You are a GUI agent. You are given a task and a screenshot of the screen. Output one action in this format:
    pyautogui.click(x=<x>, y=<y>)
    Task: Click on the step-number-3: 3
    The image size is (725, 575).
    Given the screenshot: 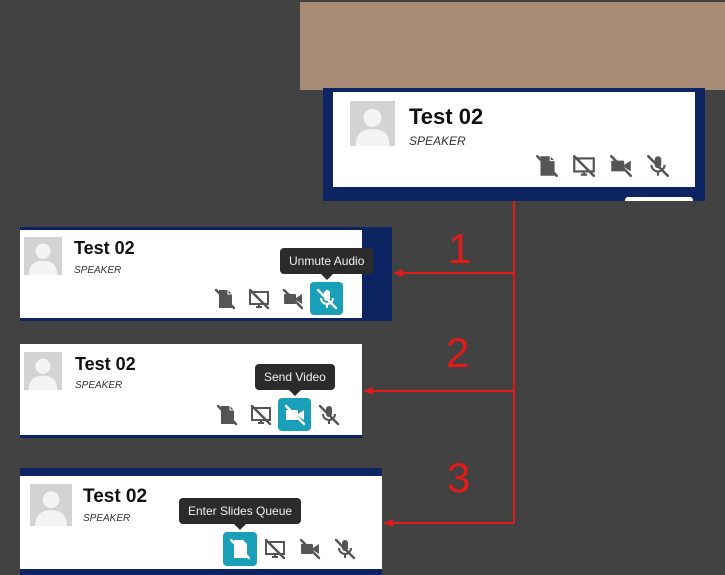 What is the action you would take?
    pyautogui.click(x=459, y=477)
    